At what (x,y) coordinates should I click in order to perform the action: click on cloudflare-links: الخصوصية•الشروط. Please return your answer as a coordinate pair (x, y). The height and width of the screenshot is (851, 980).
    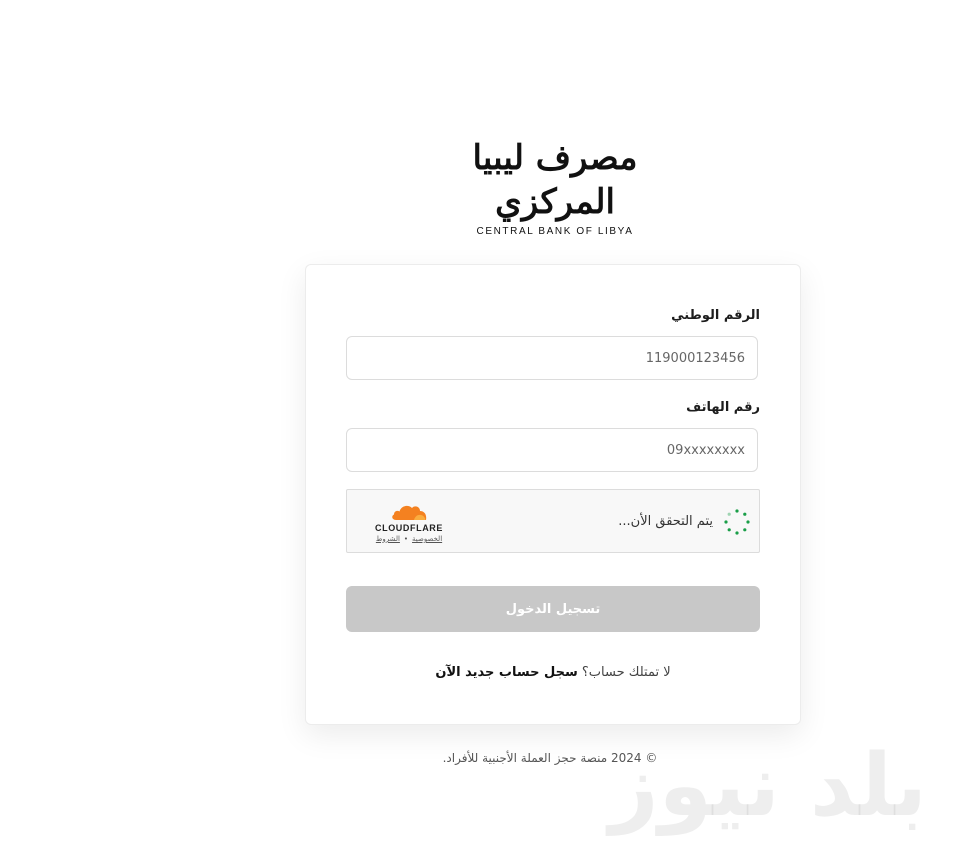
    Looking at the image, I should click on (409, 539).